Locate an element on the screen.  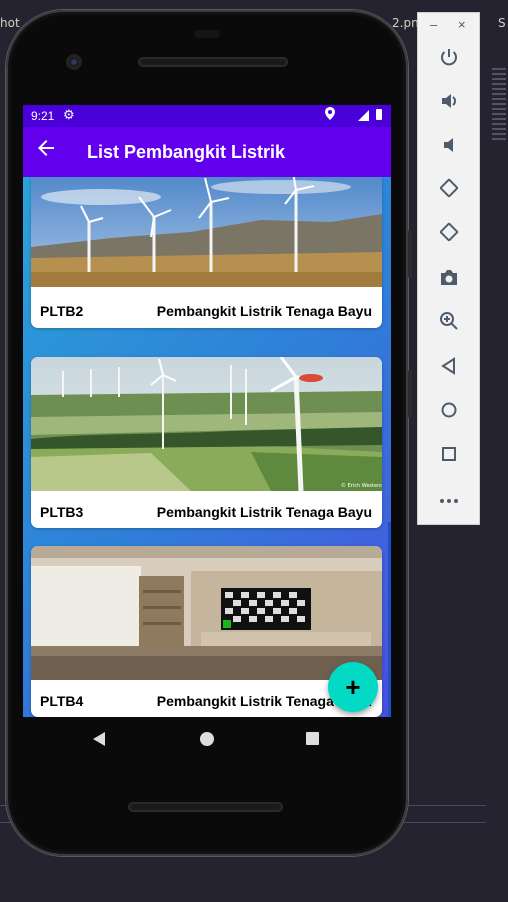
power-icon is located at coordinates (449, 60).